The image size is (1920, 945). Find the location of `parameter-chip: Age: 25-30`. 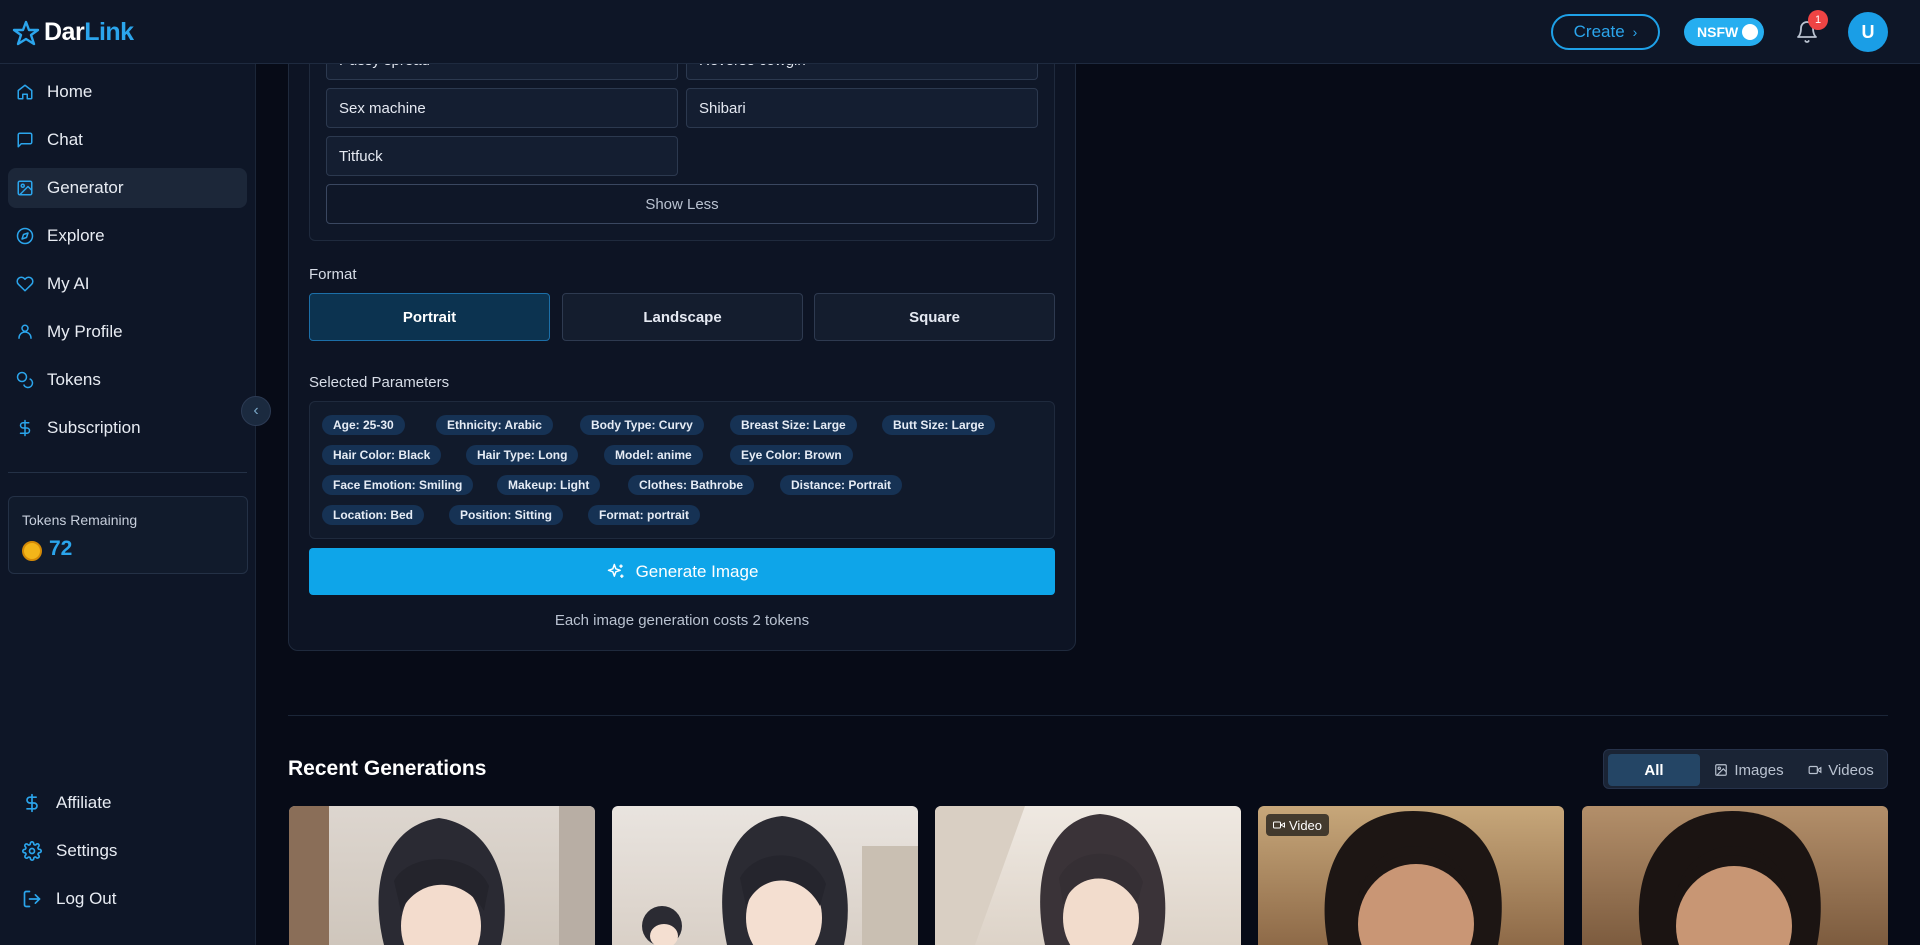

parameter-chip: Age: 25-30 is located at coordinates (363, 425).